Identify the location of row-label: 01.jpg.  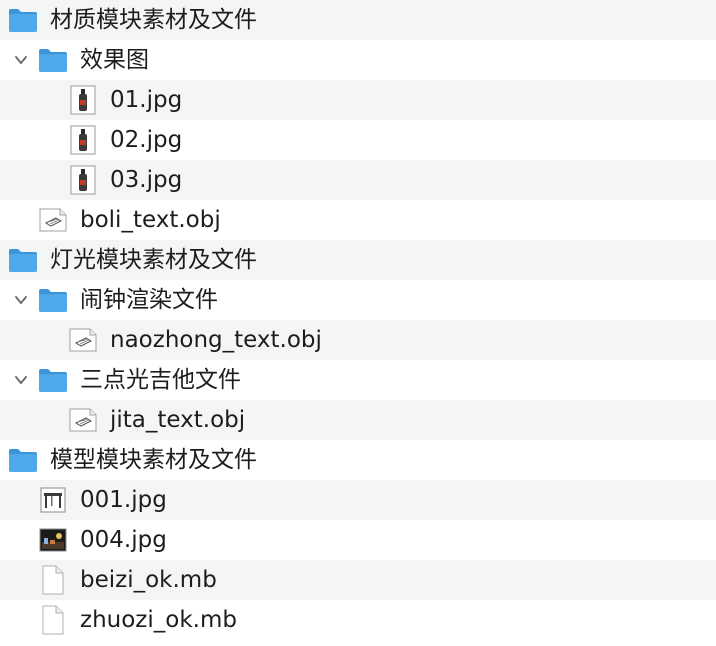
(146, 100).